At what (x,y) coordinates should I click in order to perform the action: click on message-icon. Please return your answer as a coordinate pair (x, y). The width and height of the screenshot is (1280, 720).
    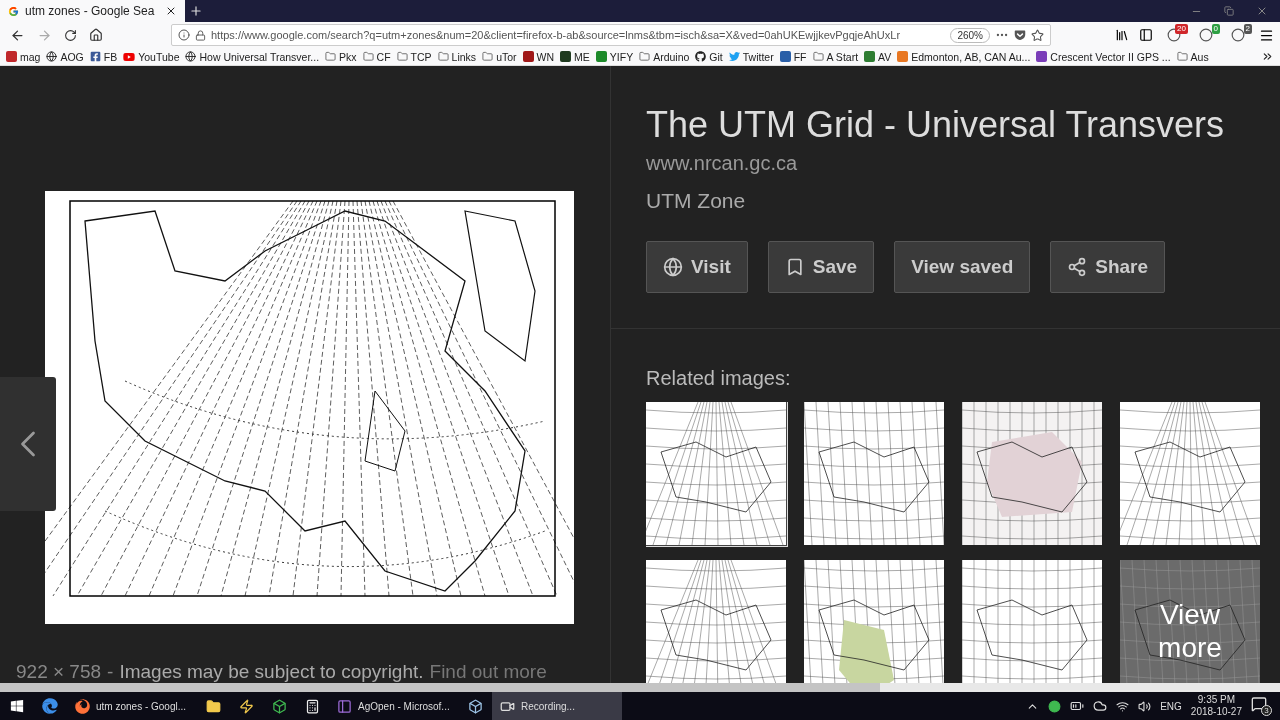
    Looking at the image, I should click on (1259, 704).